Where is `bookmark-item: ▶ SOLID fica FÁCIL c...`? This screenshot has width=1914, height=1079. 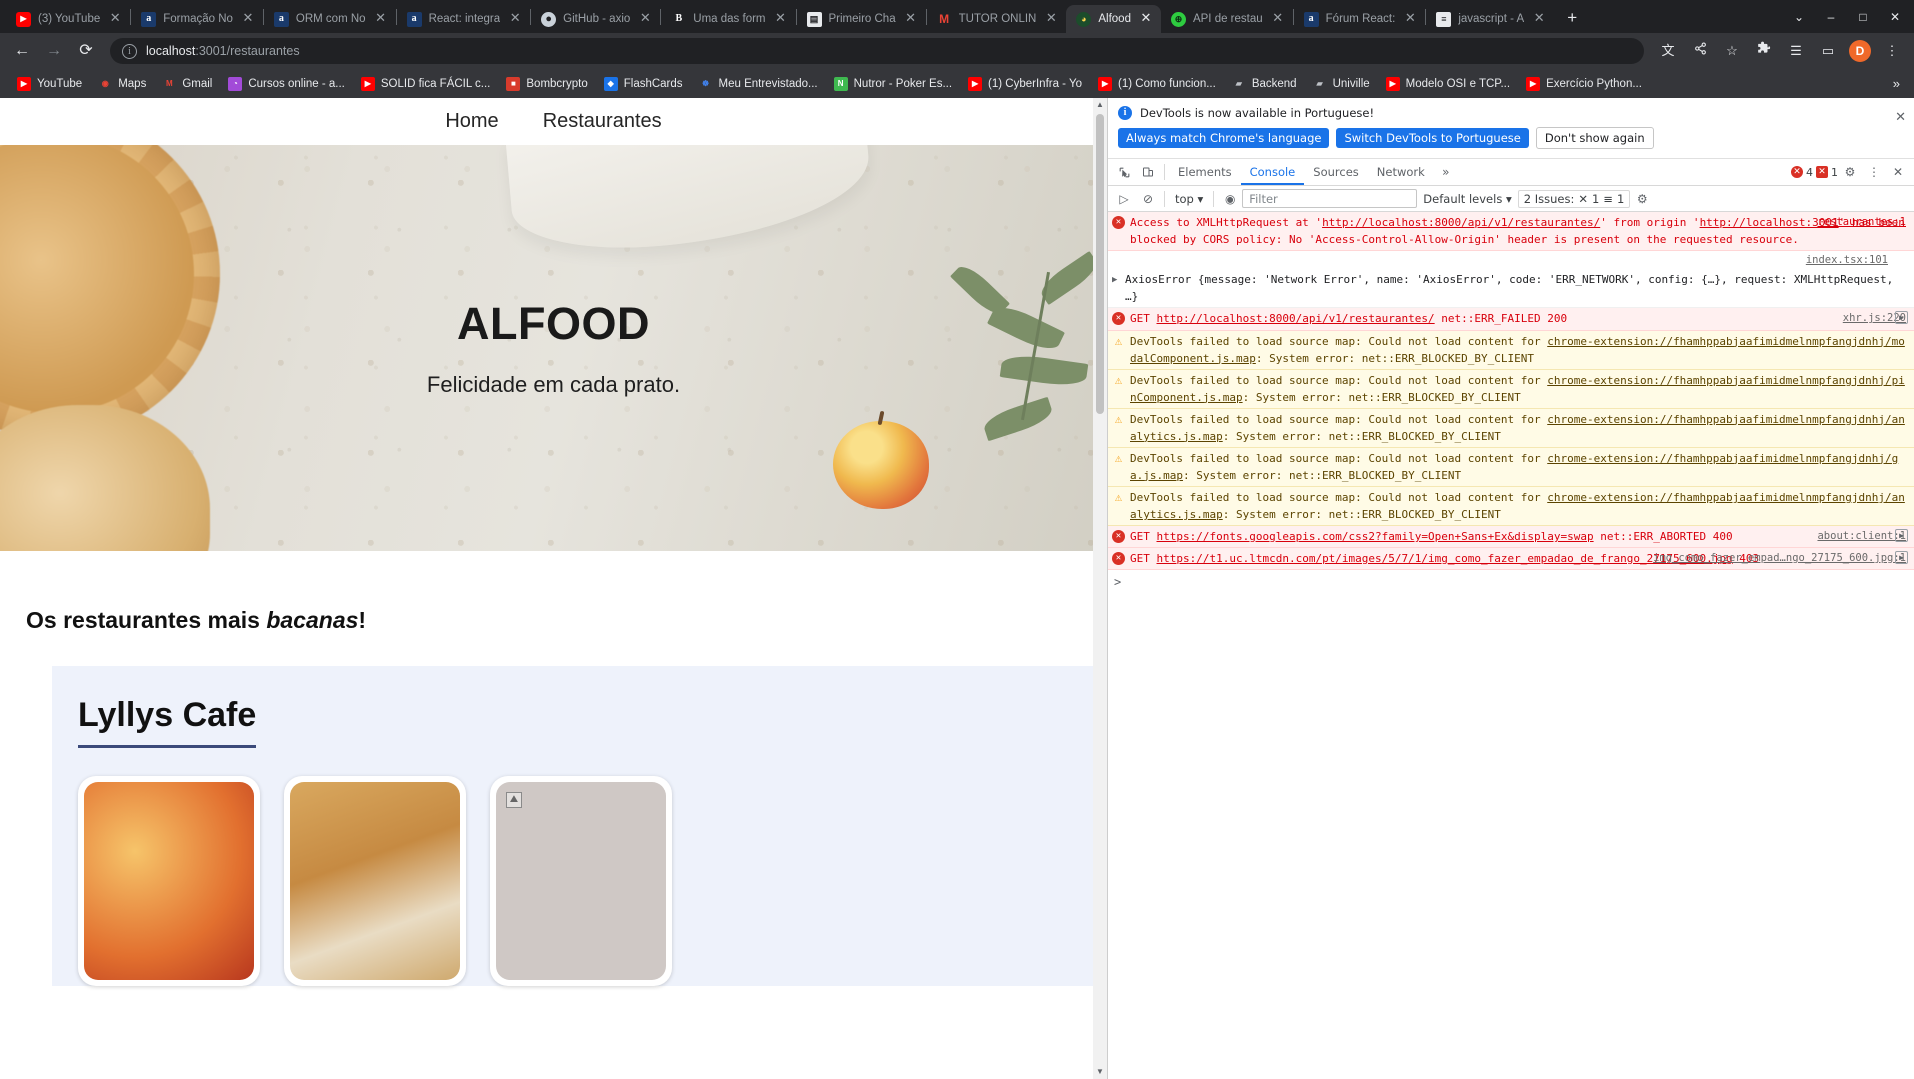 bookmark-item: ▶ SOLID fica FÁCIL c... is located at coordinates (426, 84).